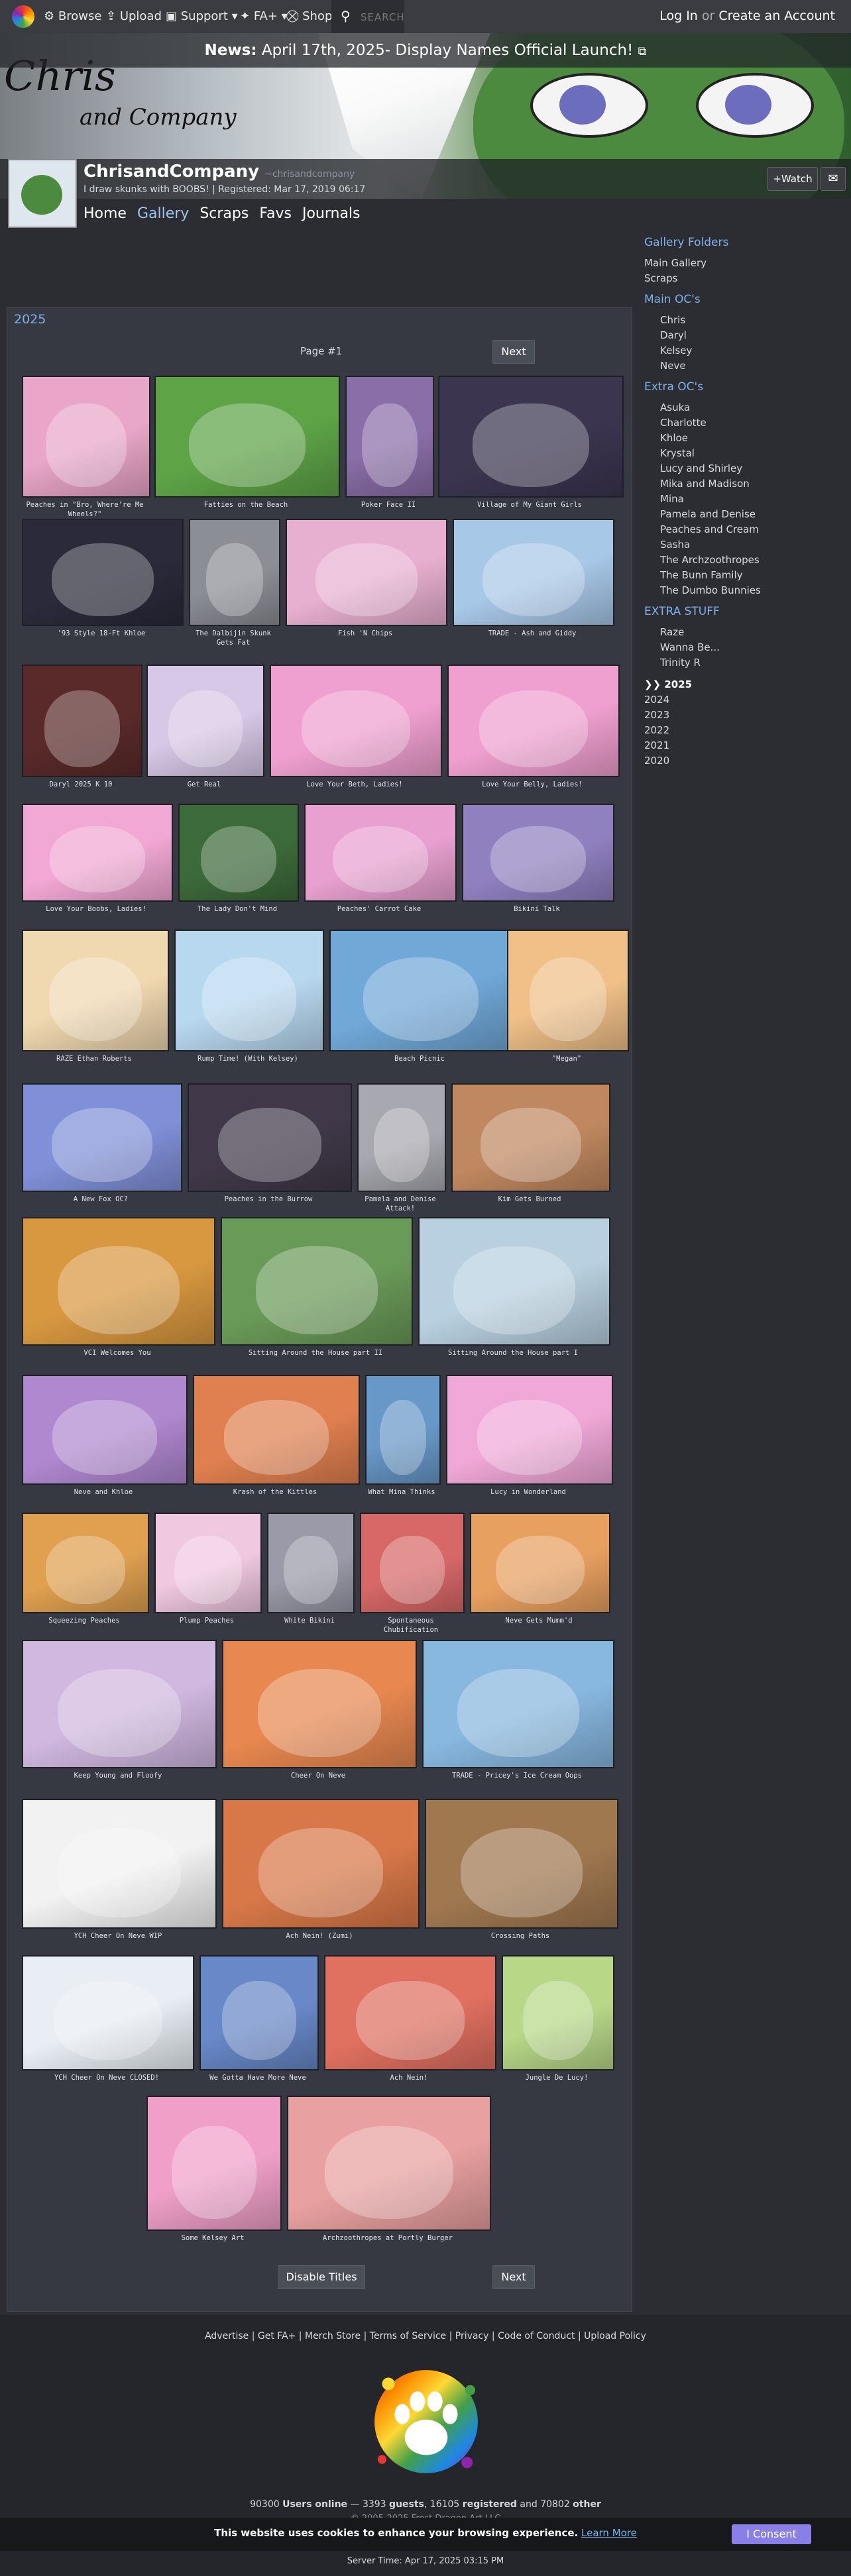  I want to click on thumbnail-caption: Peaches' Carrot Cake, so click(379, 909).